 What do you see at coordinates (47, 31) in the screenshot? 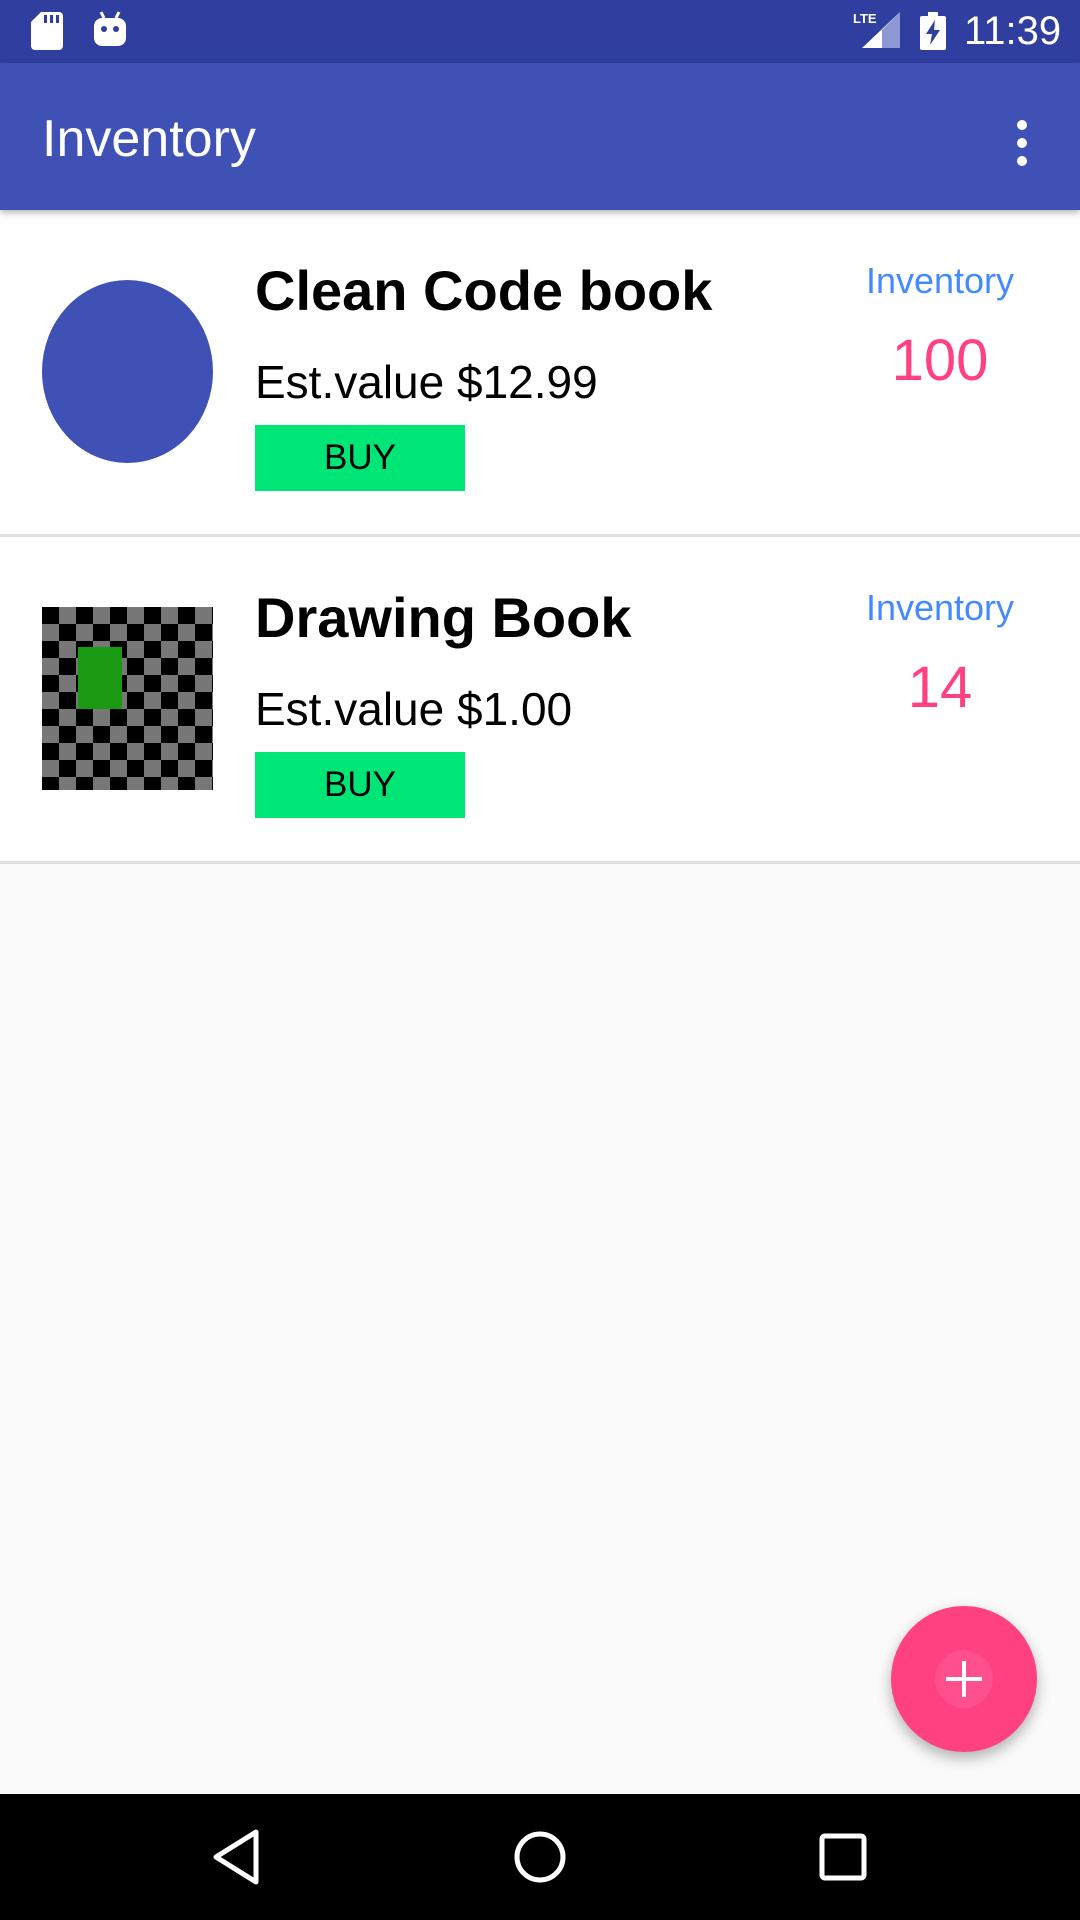
I see `sd-card-icon` at bounding box center [47, 31].